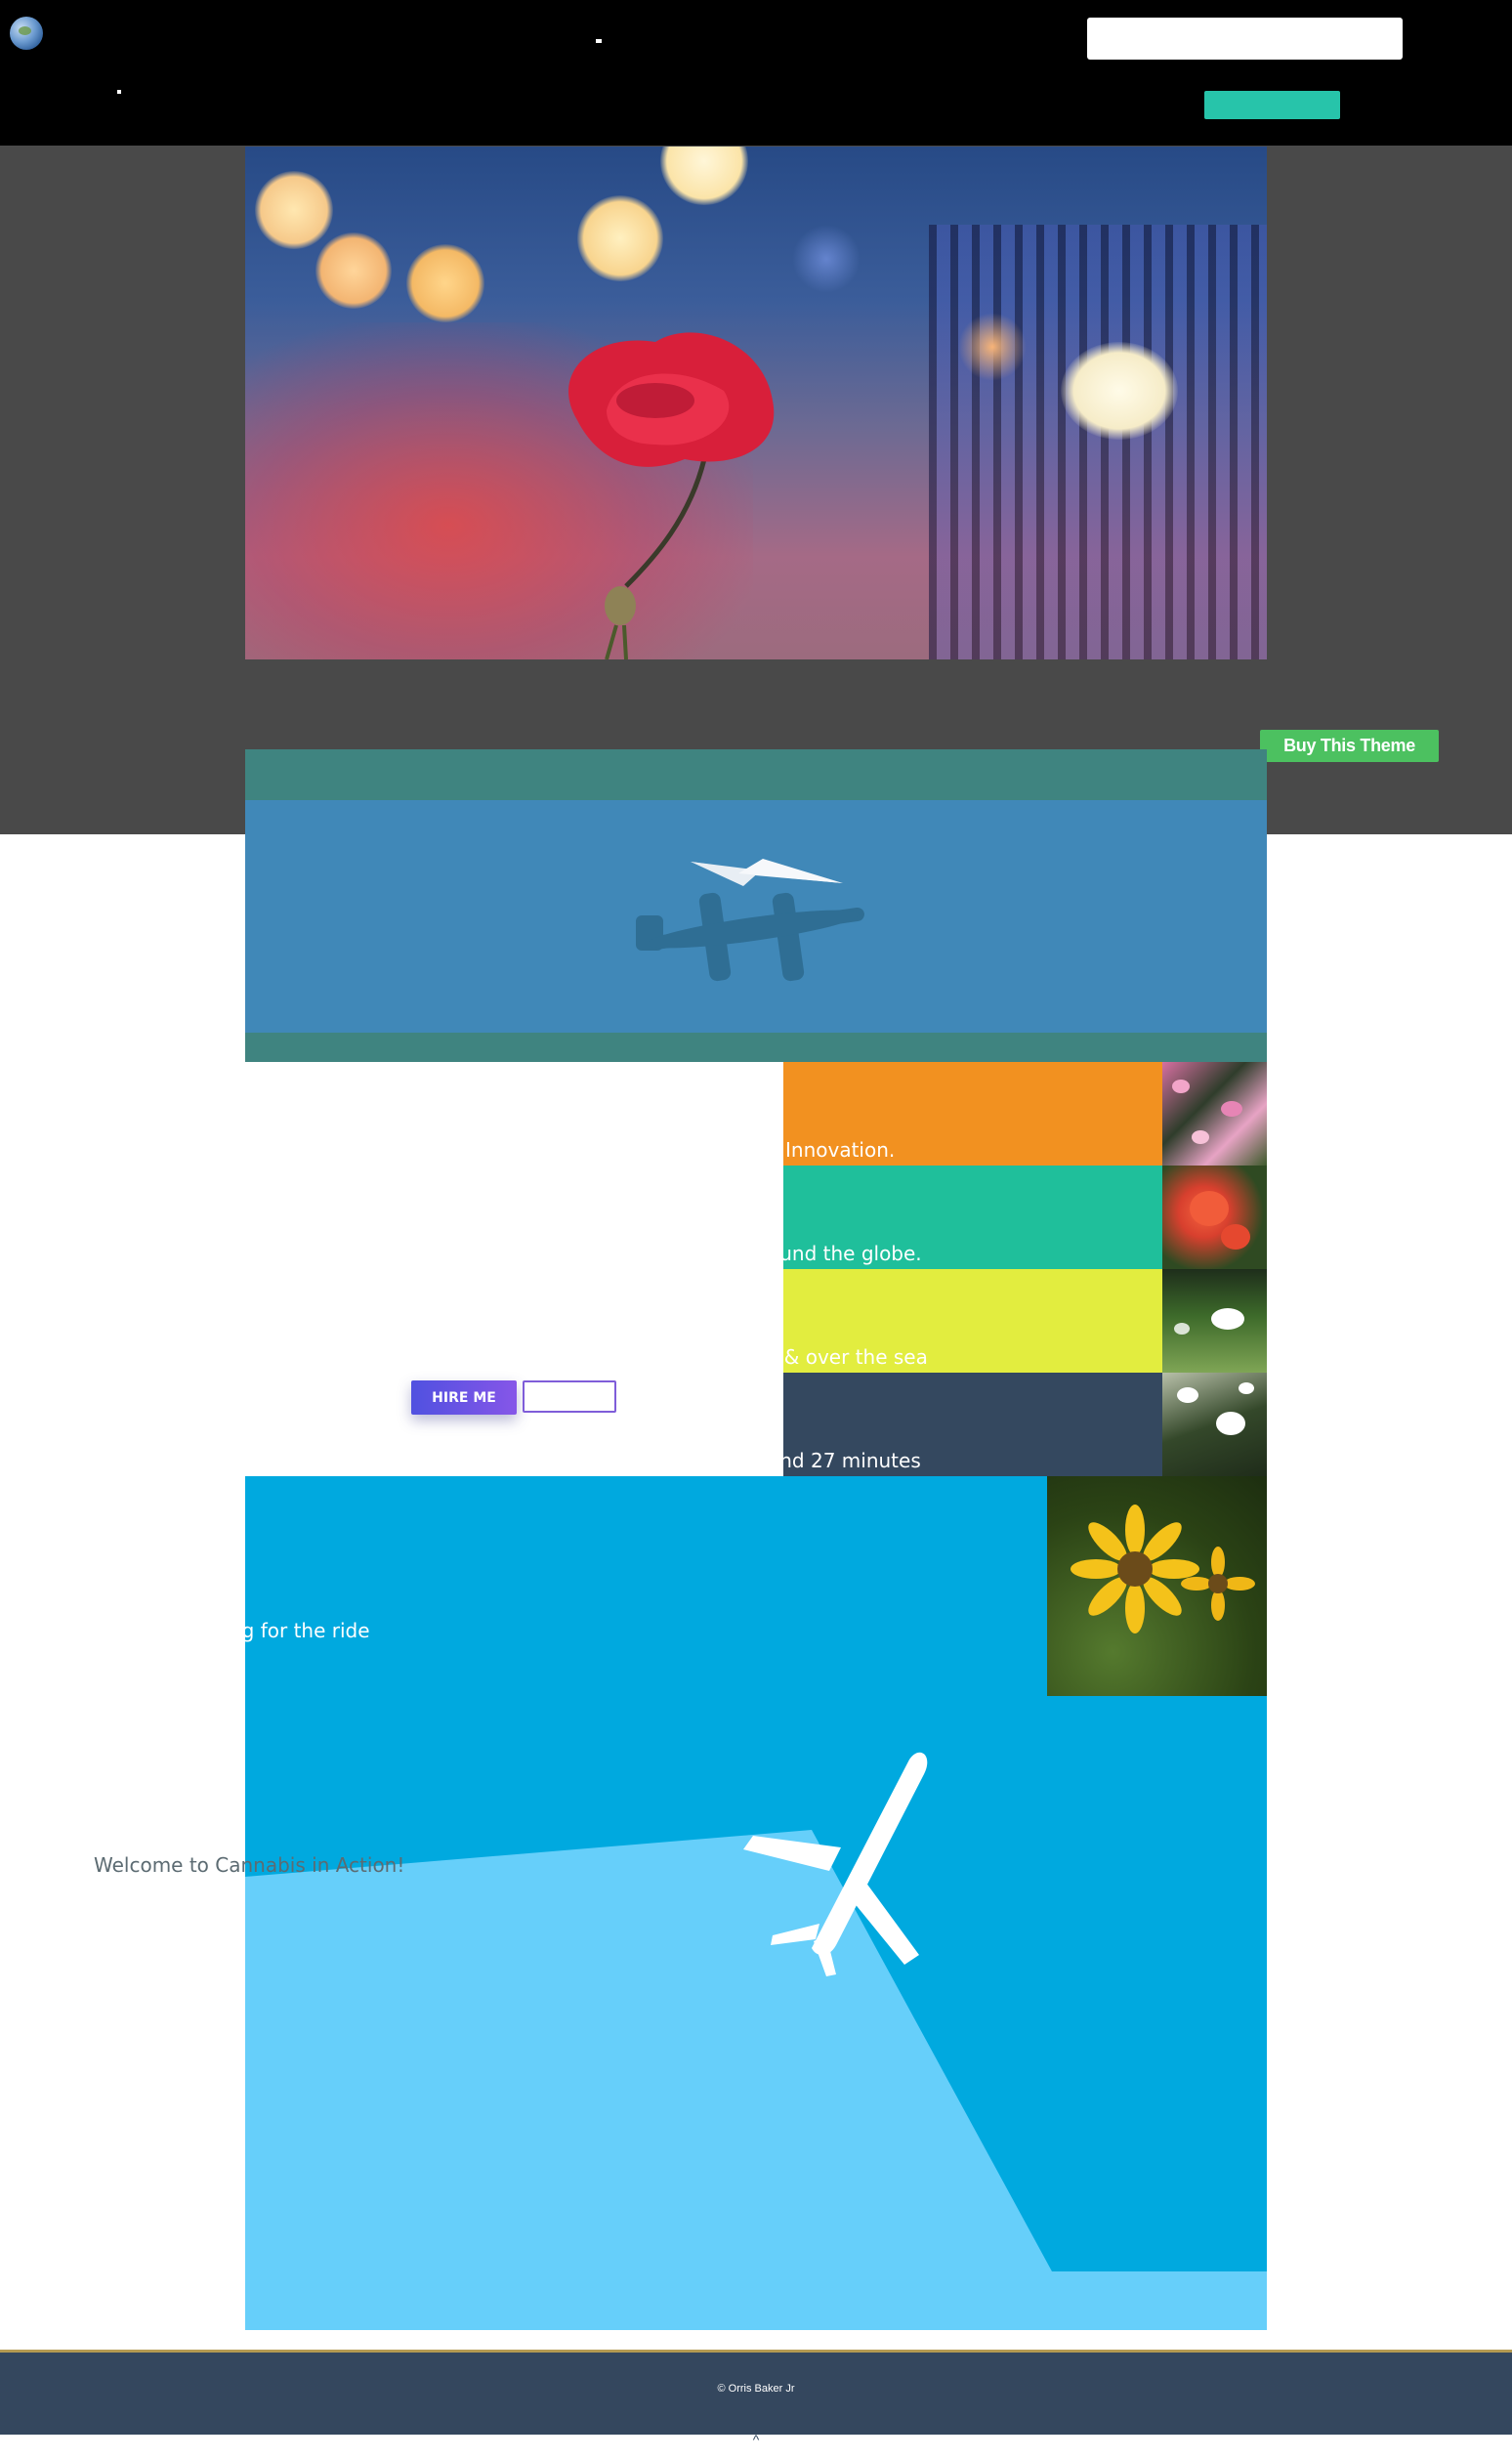  I want to click on stat-tile-minutes: and 27 minutes, so click(972, 1424).